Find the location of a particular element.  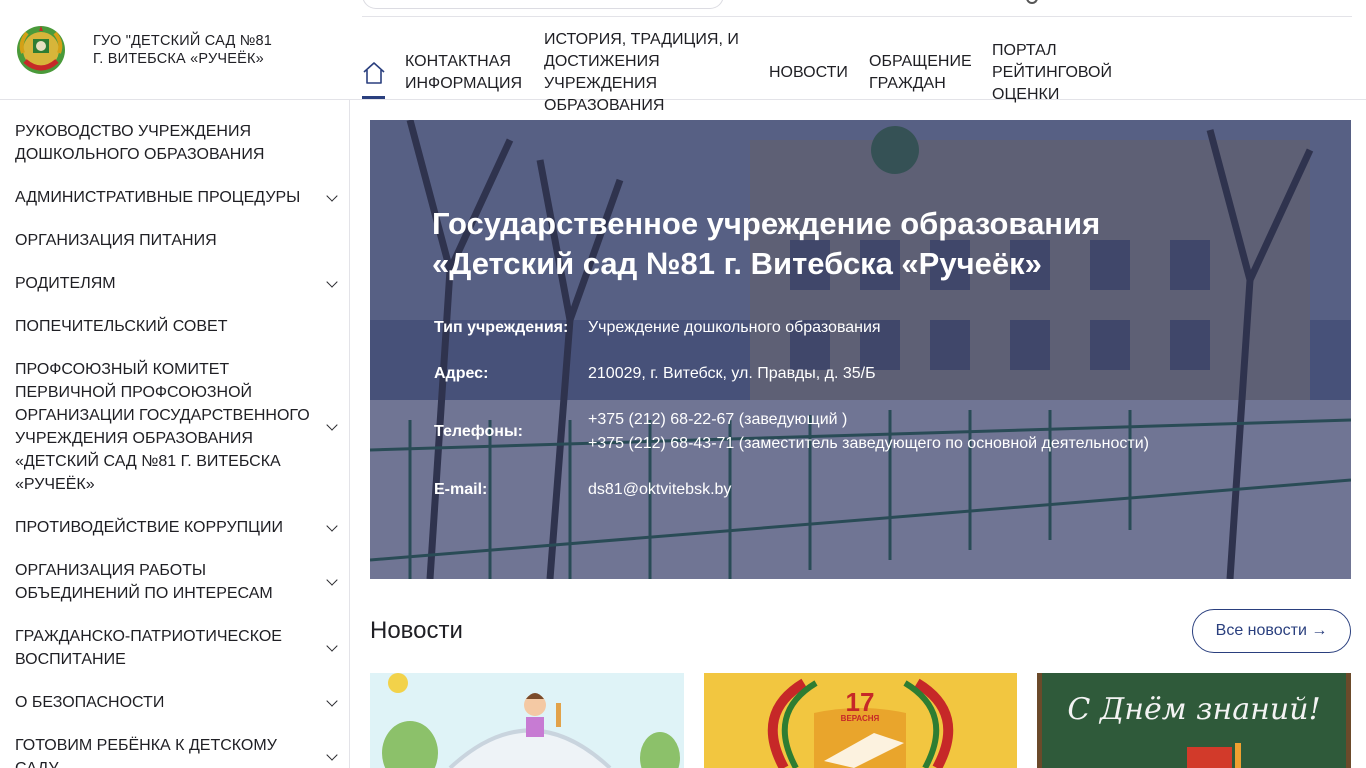

chalkboard-text: С Днём знаний! is located at coordinates (1193, 709).